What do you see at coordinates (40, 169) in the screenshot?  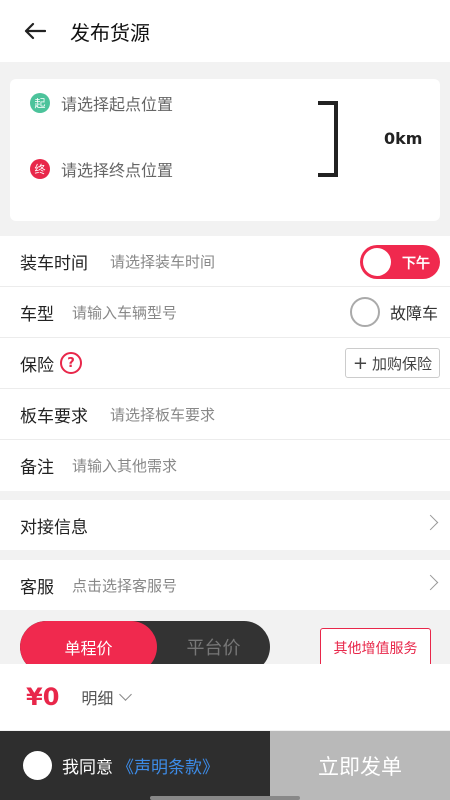 I see `end-badge-icon: 终` at bounding box center [40, 169].